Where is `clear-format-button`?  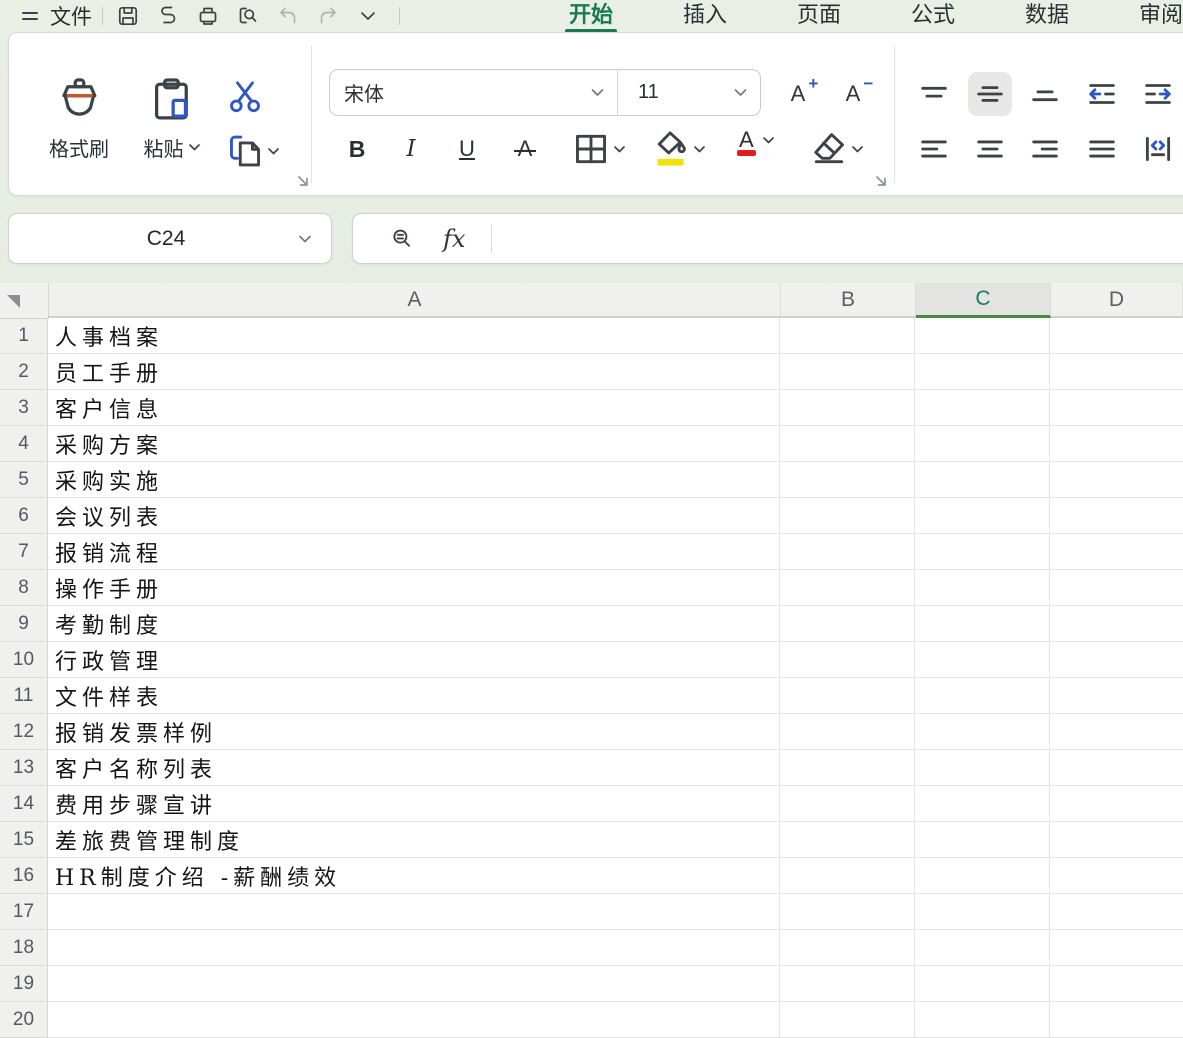 clear-format-button is located at coordinates (835, 149).